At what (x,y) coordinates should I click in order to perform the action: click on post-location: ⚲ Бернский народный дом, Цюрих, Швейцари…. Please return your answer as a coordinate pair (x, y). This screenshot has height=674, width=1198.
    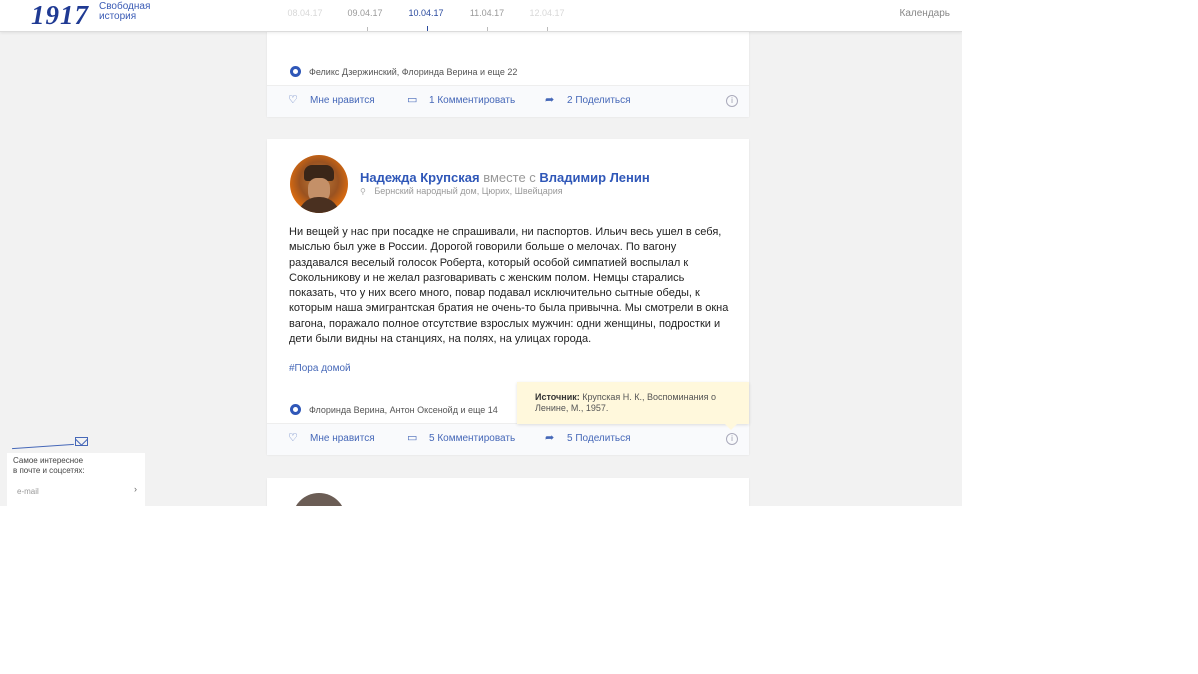
    Looking at the image, I should click on (461, 191).